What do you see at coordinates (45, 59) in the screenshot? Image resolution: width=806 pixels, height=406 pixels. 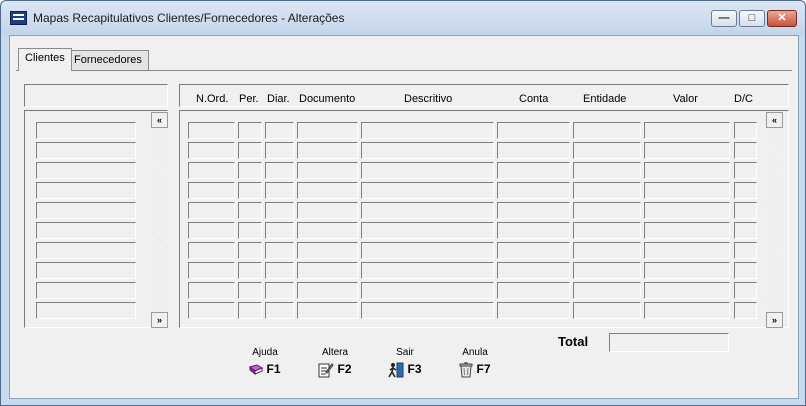 I see `tab-clientes: Clientes` at bounding box center [45, 59].